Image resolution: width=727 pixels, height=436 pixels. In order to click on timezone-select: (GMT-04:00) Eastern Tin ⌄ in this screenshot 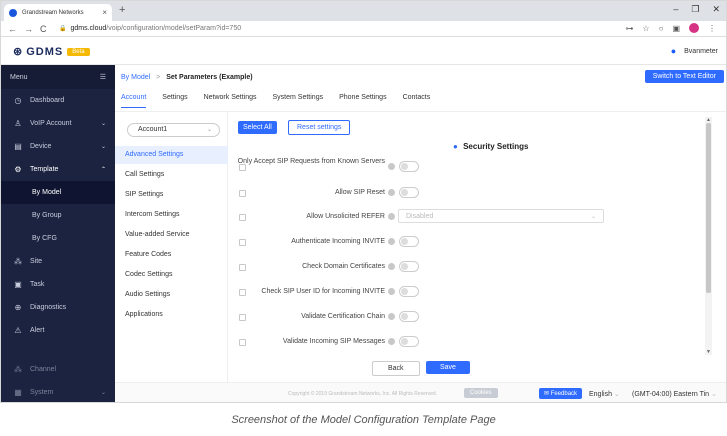, I will do `click(674, 394)`.